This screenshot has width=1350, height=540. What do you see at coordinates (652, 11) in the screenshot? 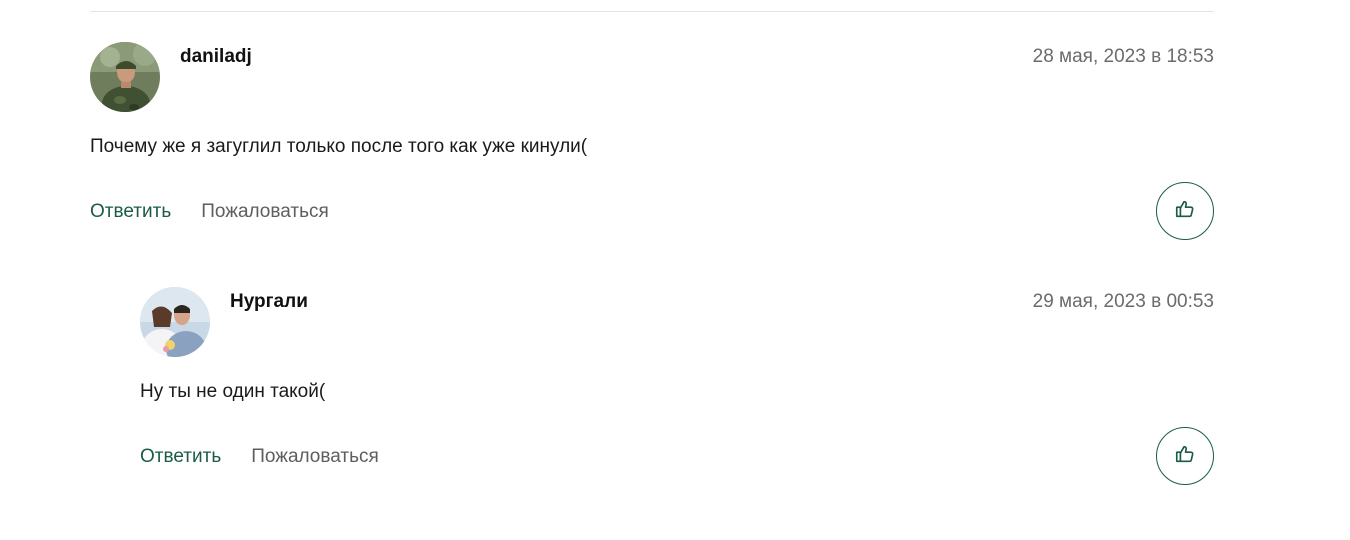
I see `top-divider` at bounding box center [652, 11].